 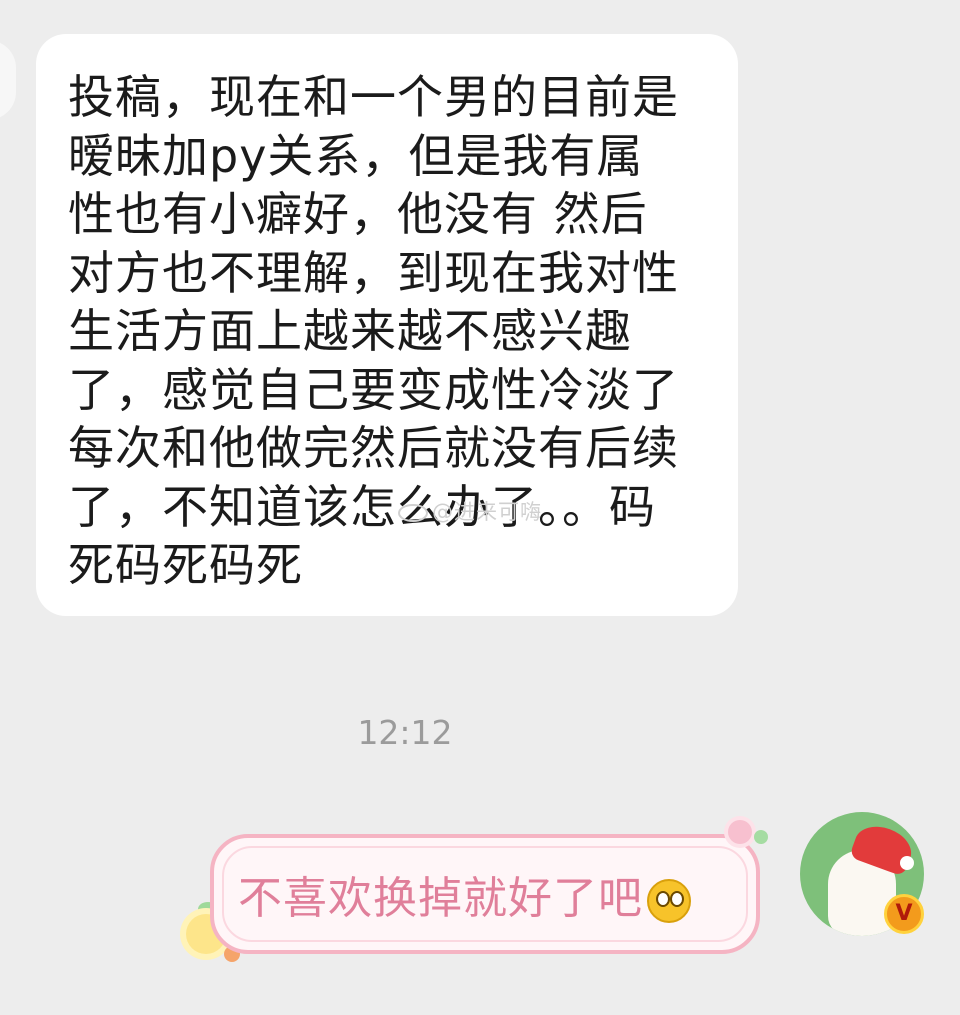 I want to click on thinking-face-icon, so click(x=669, y=901).